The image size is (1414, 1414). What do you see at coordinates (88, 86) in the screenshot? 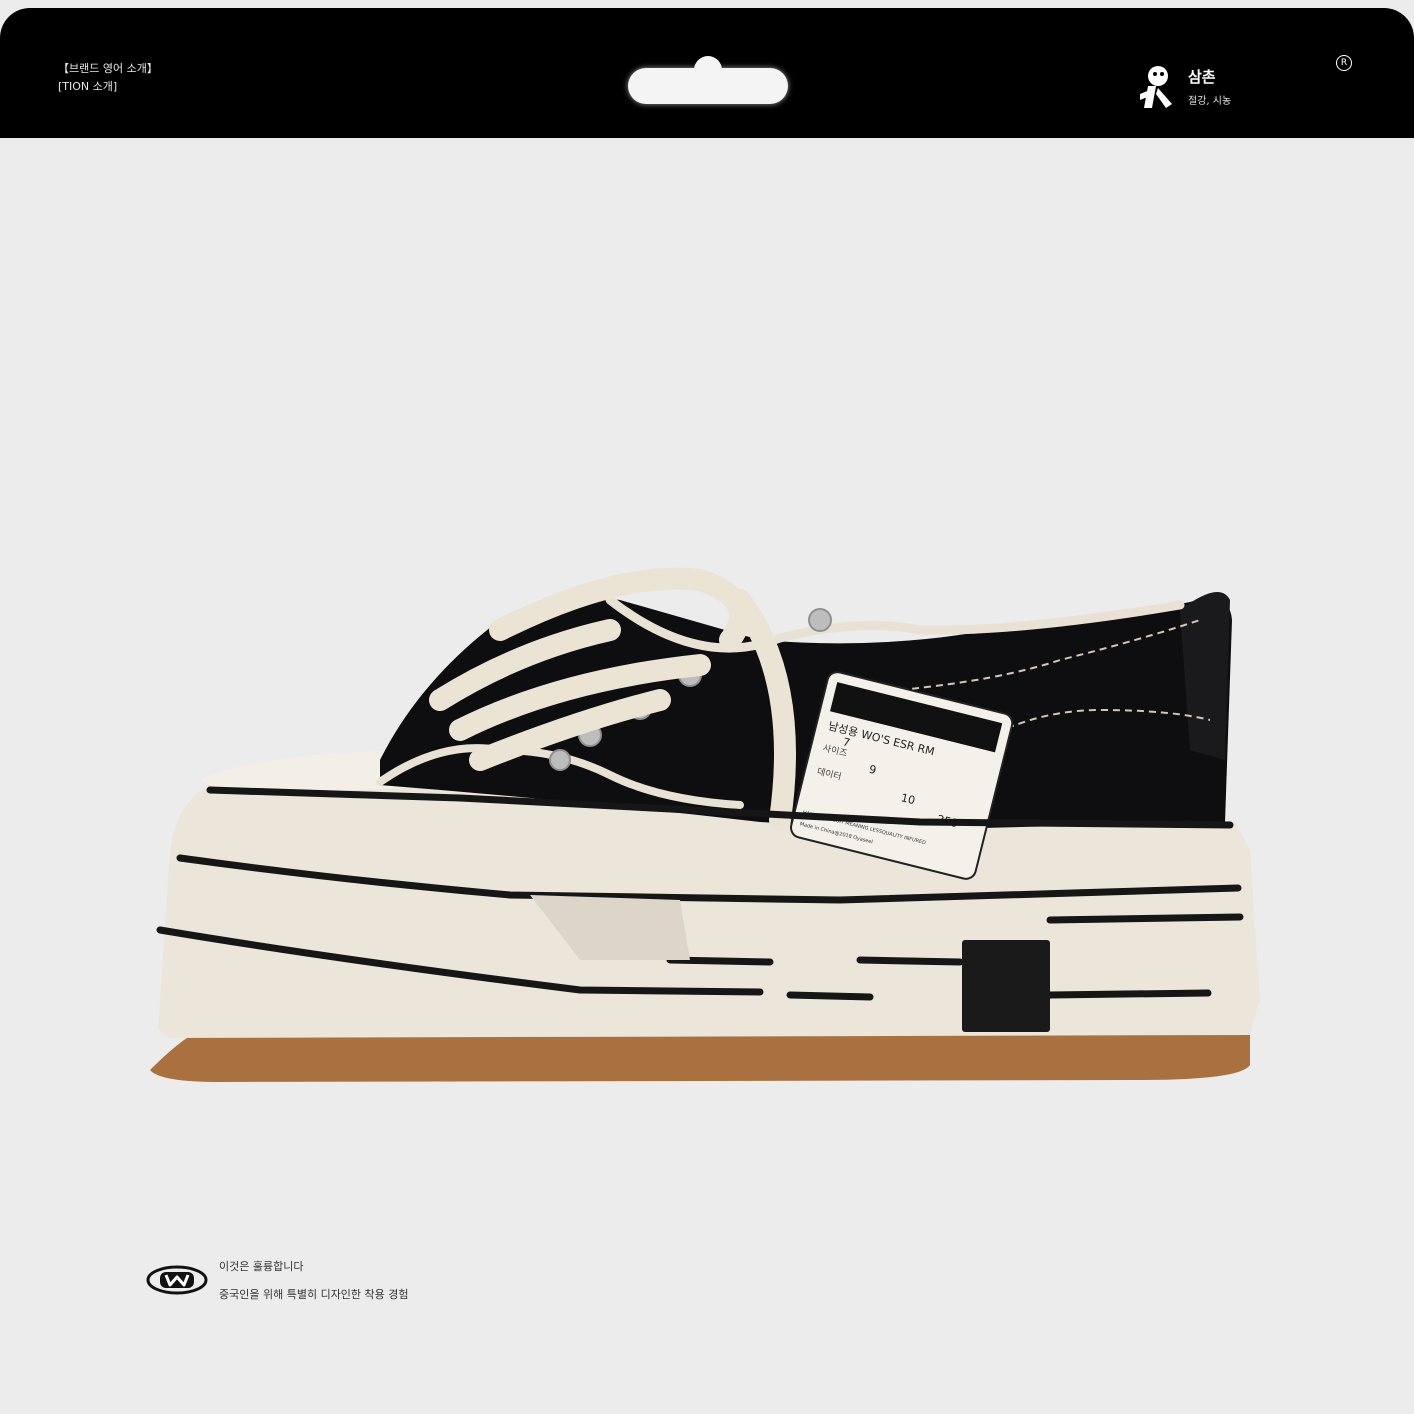
I see `brand-intro-line-2: [TION 소개]` at bounding box center [88, 86].